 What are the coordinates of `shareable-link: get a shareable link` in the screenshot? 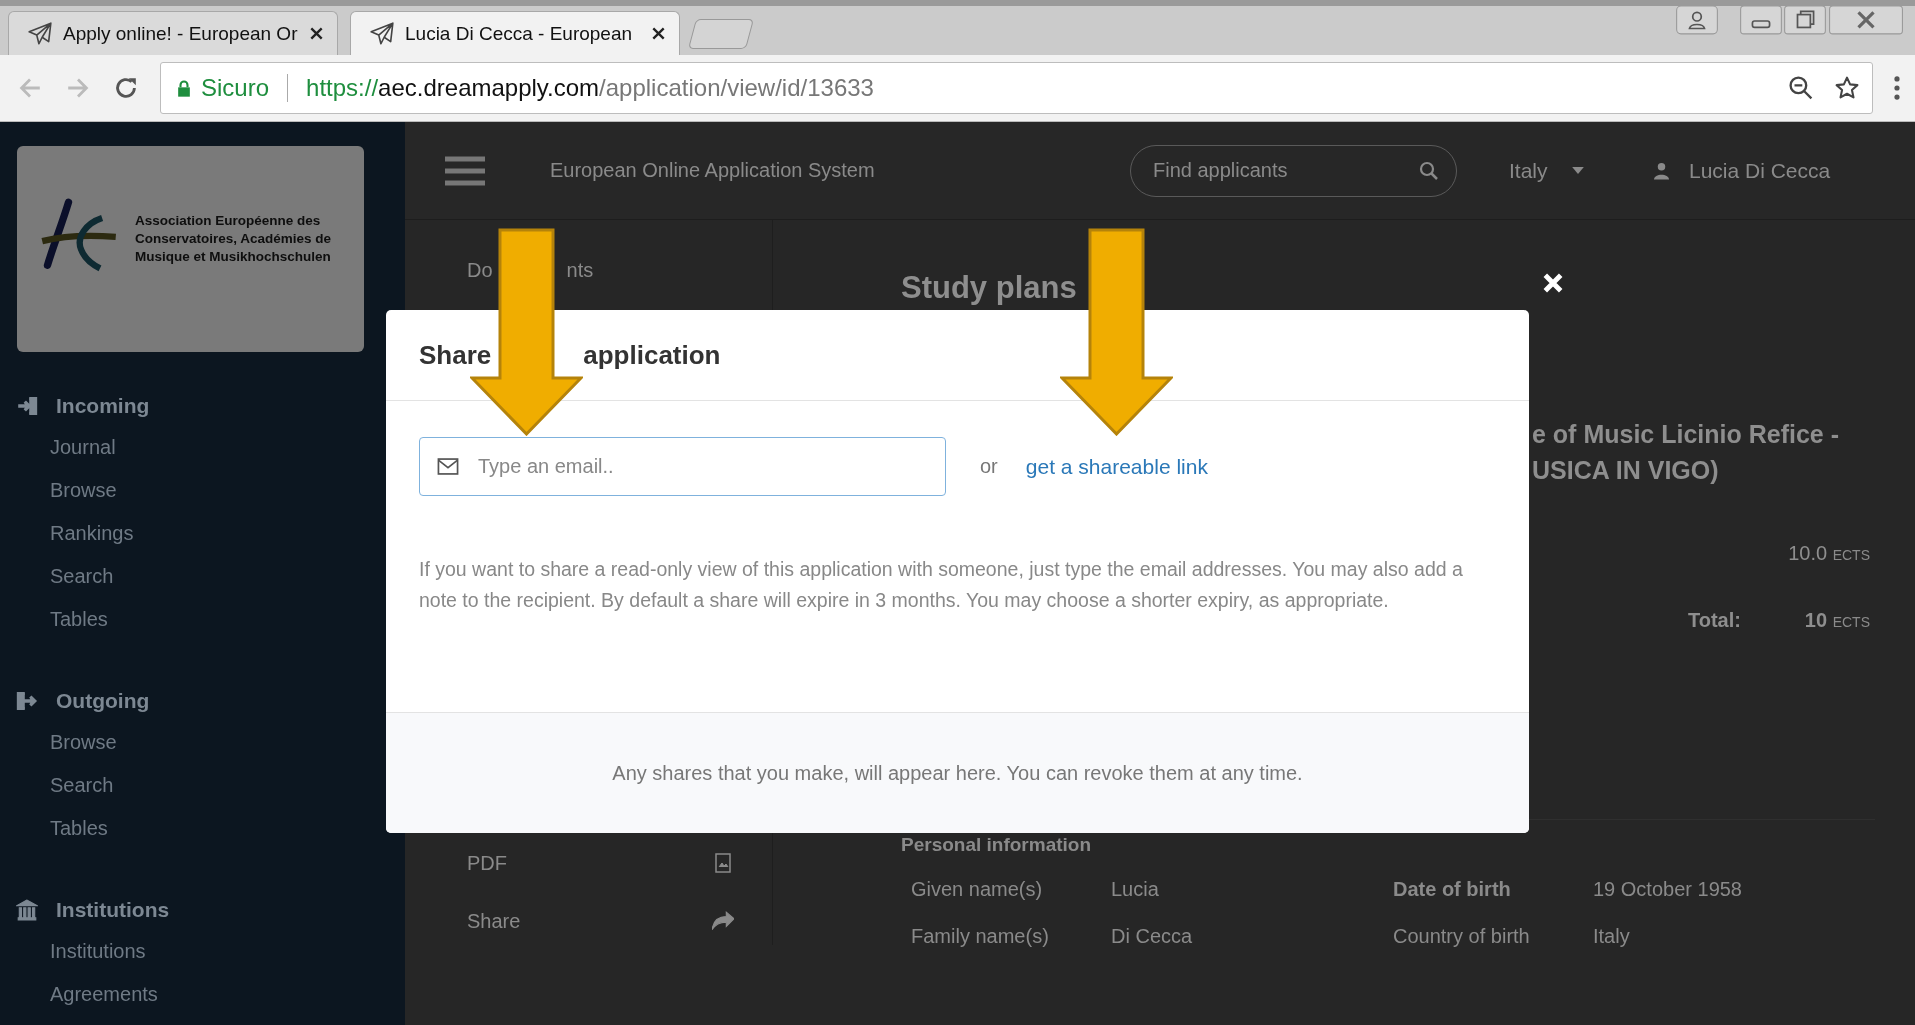 It's located at (1116, 466).